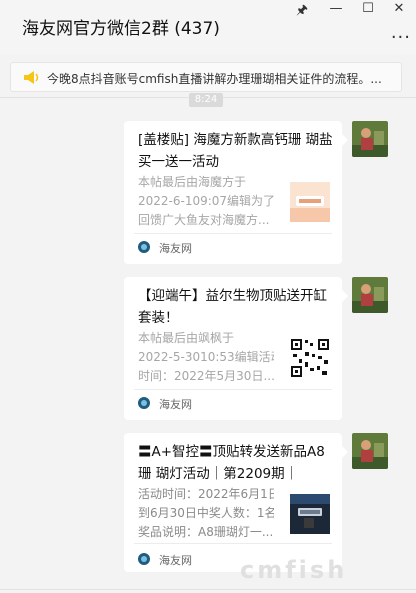 The width and height of the screenshot is (416, 593). What do you see at coordinates (121, 29) in the screenshot?
I see `chat-title: 海友网官方微信2群 (437)` at bounding box center [121, 29].